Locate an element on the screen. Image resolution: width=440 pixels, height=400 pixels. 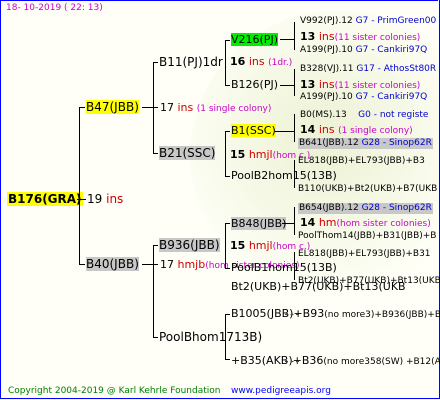
gggp-v992: V992(PJ).12 G7 - PrimGreen00 is located at coordinates (368, 21).